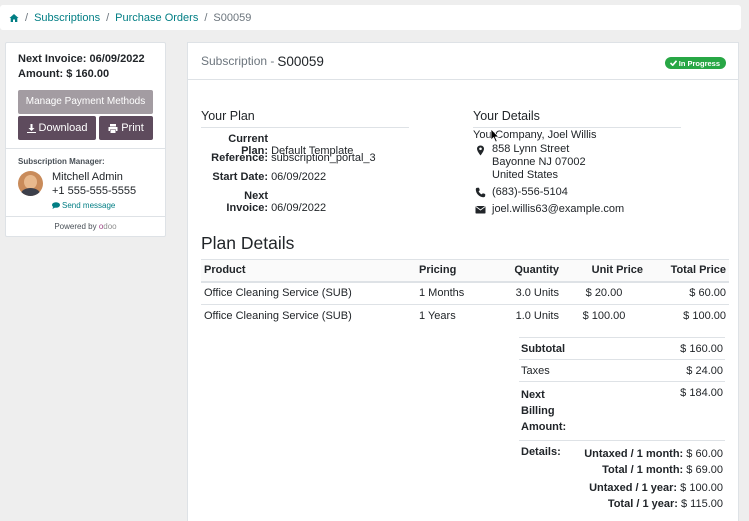 This screenshot has width=749, height=521. I want to click on cell-quantity: 3.0 Units, so click(529, 293).